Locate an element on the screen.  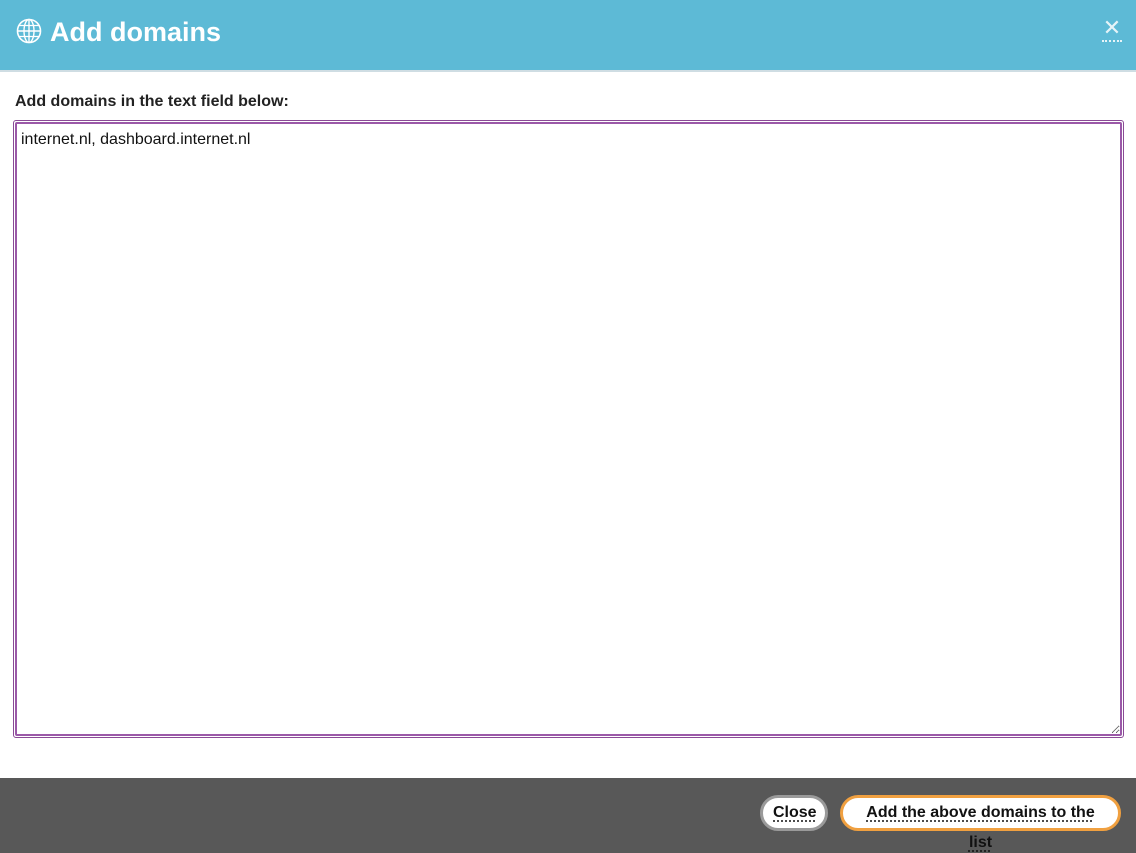
textarea-label: Add domains in the text field below: is located at coordinates (152, 101).